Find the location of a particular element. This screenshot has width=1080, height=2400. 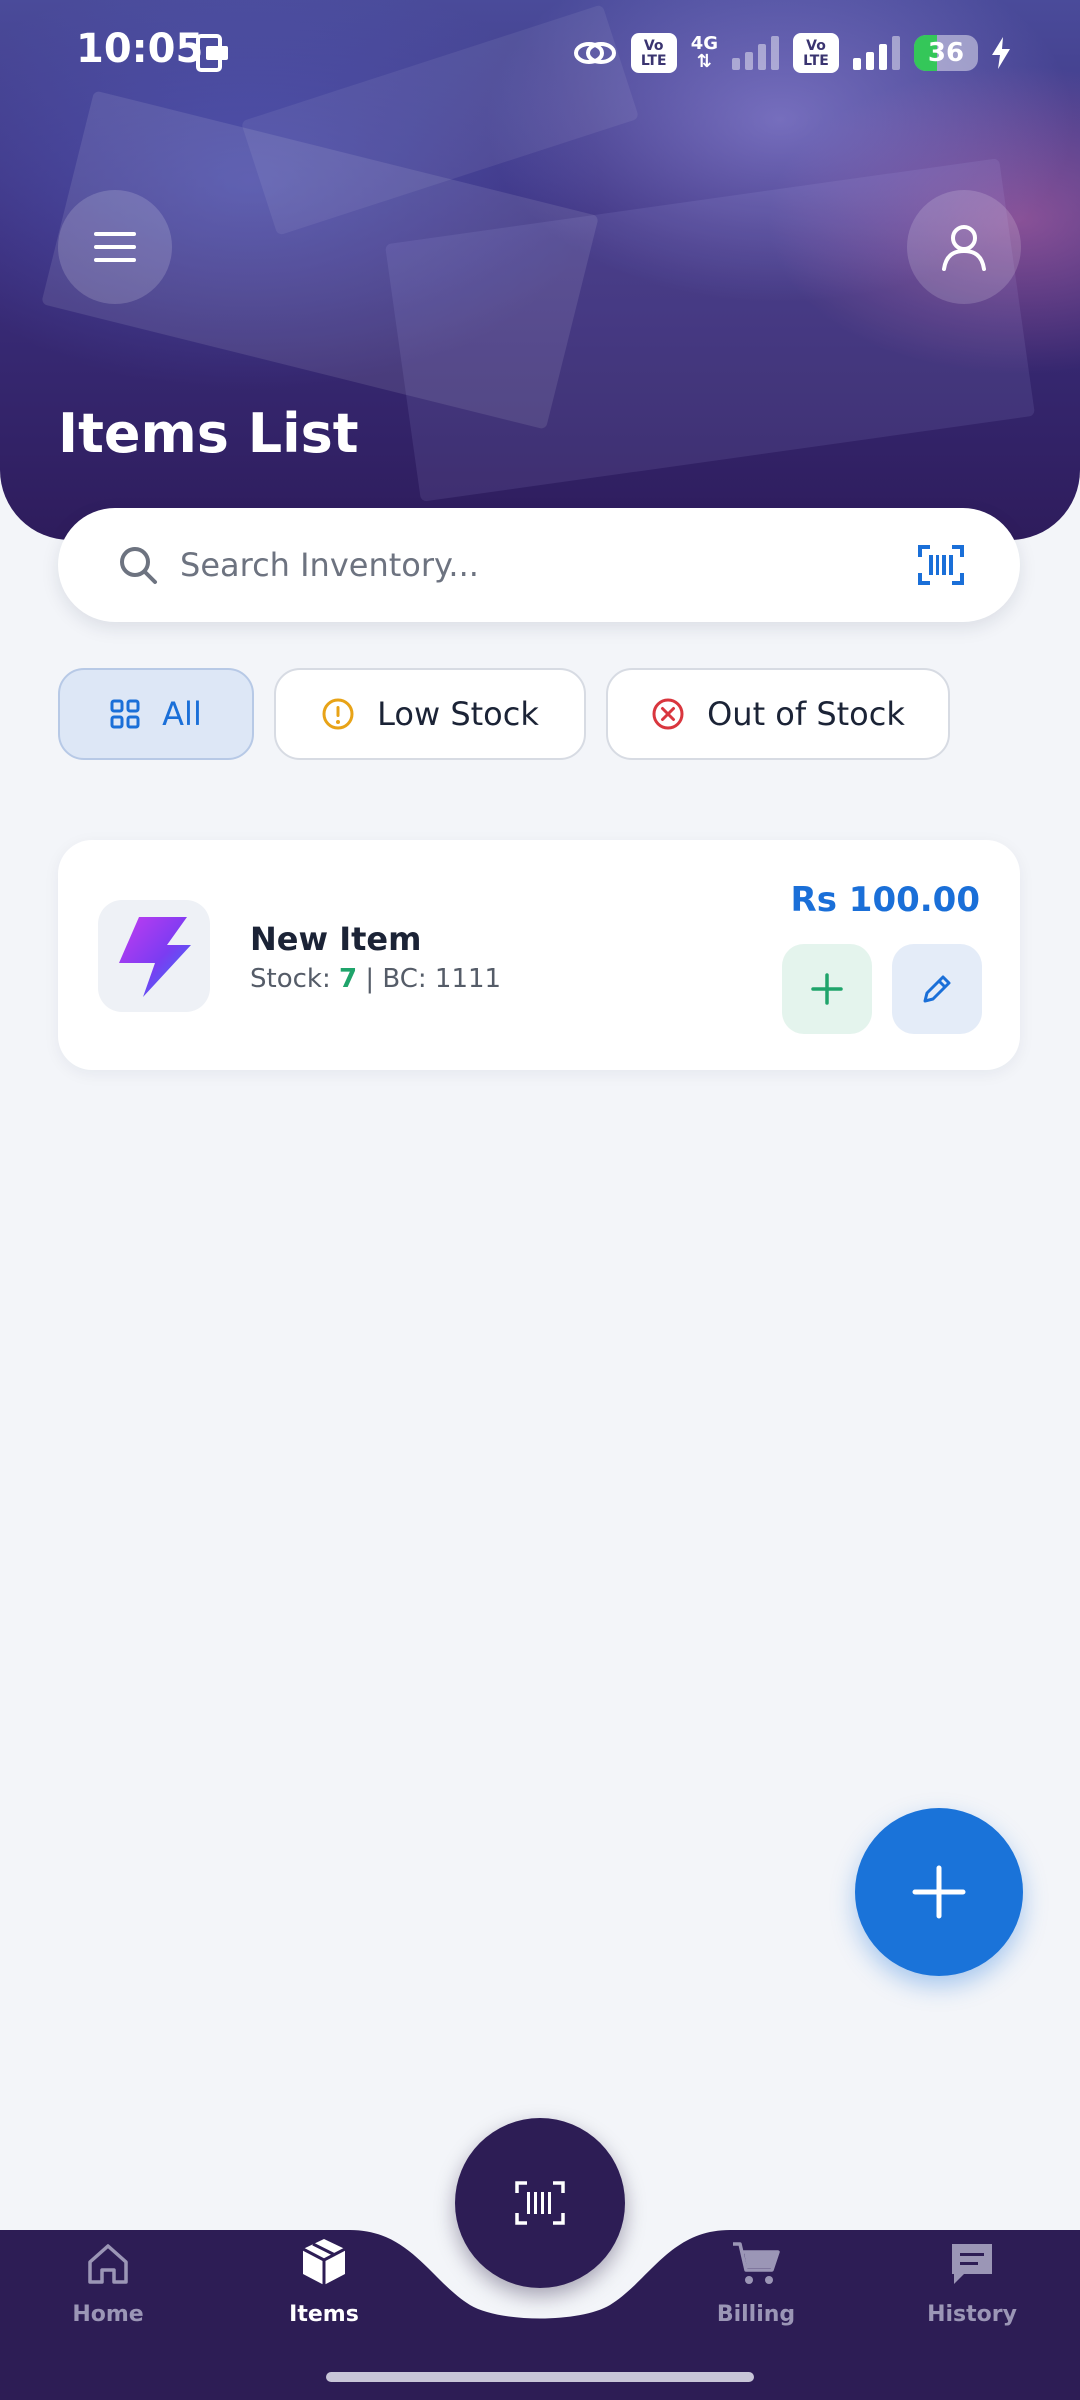

status-bar: 10:05 Vo LTE 4G ⇅ Vo LTE 36 is located at coordinates (540, 52).